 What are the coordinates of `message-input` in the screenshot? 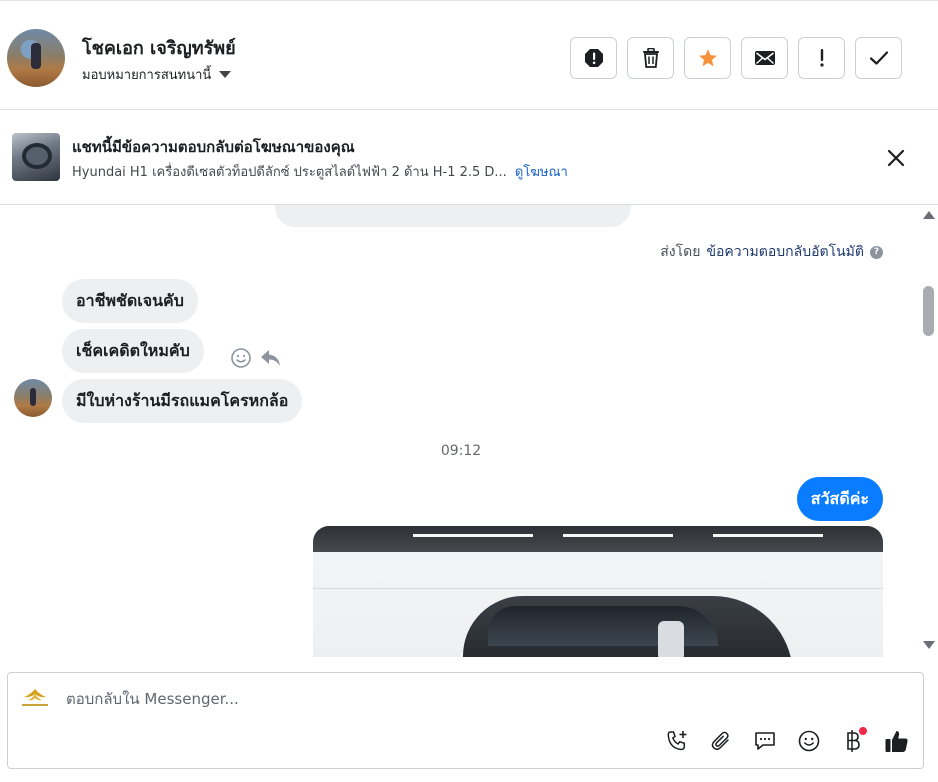 It's located at (366, 699).